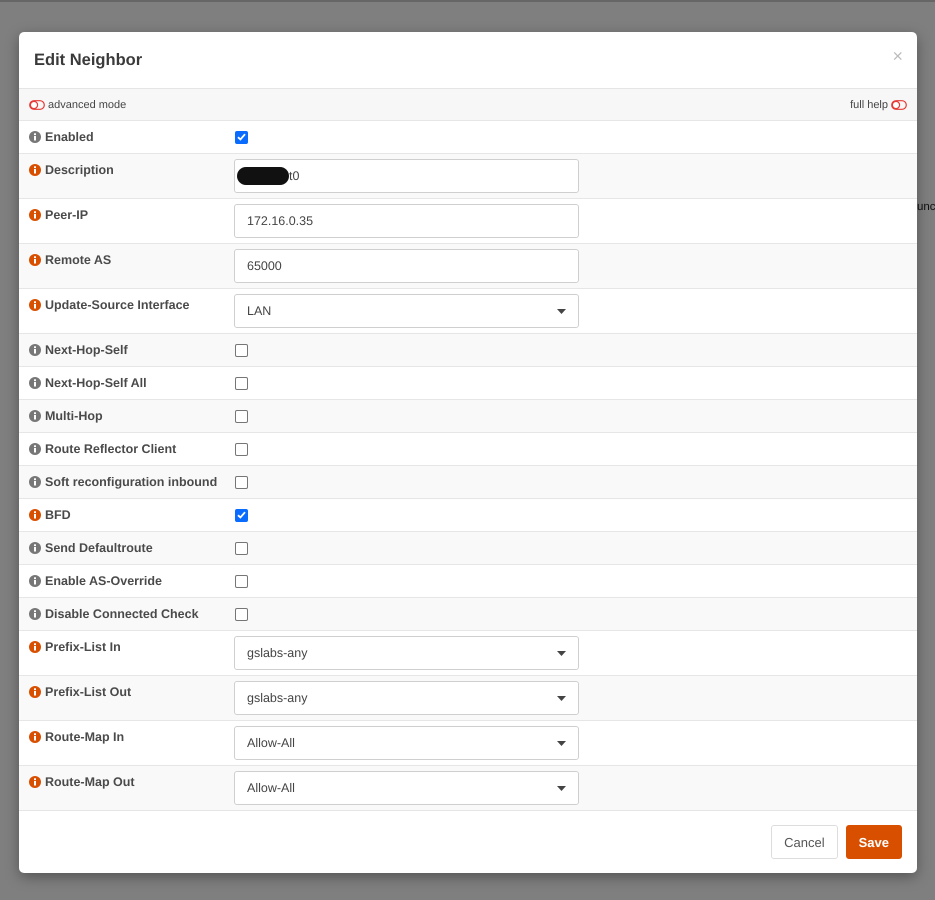 This screenshot has width=935, height=900. What do you see at coordinates (84, 737) in the screenshot?
I see `field-label: Route-Map In` at bounding box center [84, 737].